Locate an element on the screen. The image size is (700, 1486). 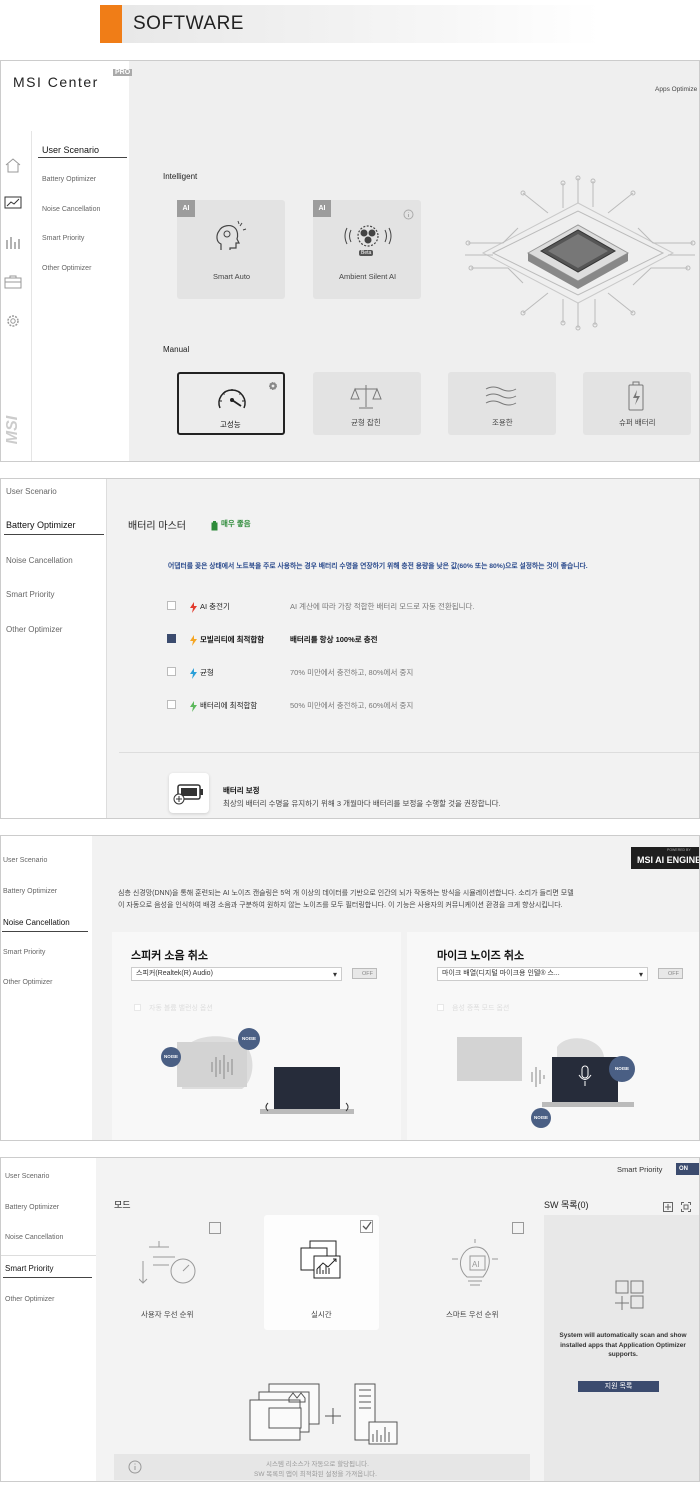
super-battery-card: 슈퍼 배터리 is located at coordinates (637, 403).